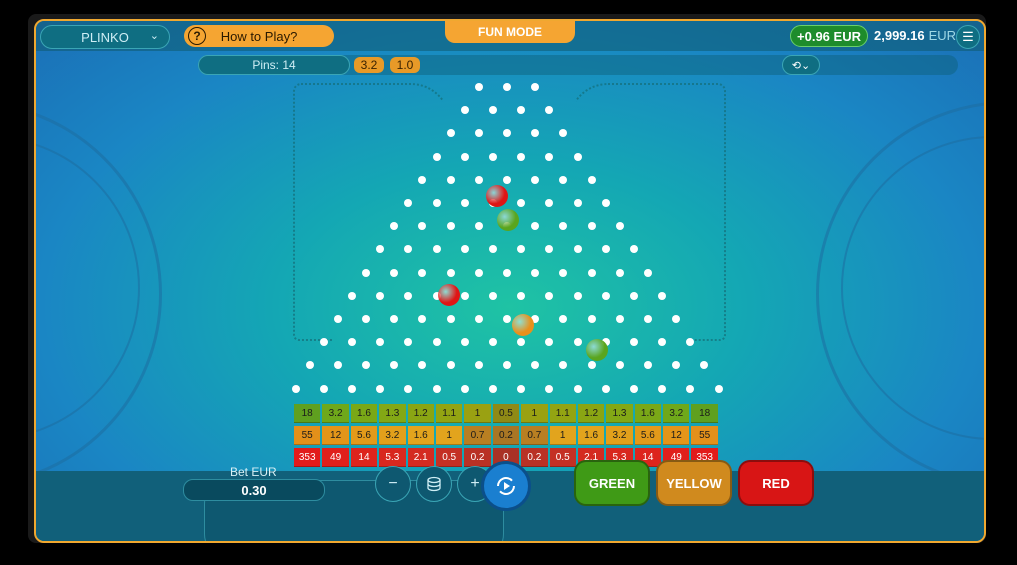  I want to click on history-item: 3.2, so click(369, 65).